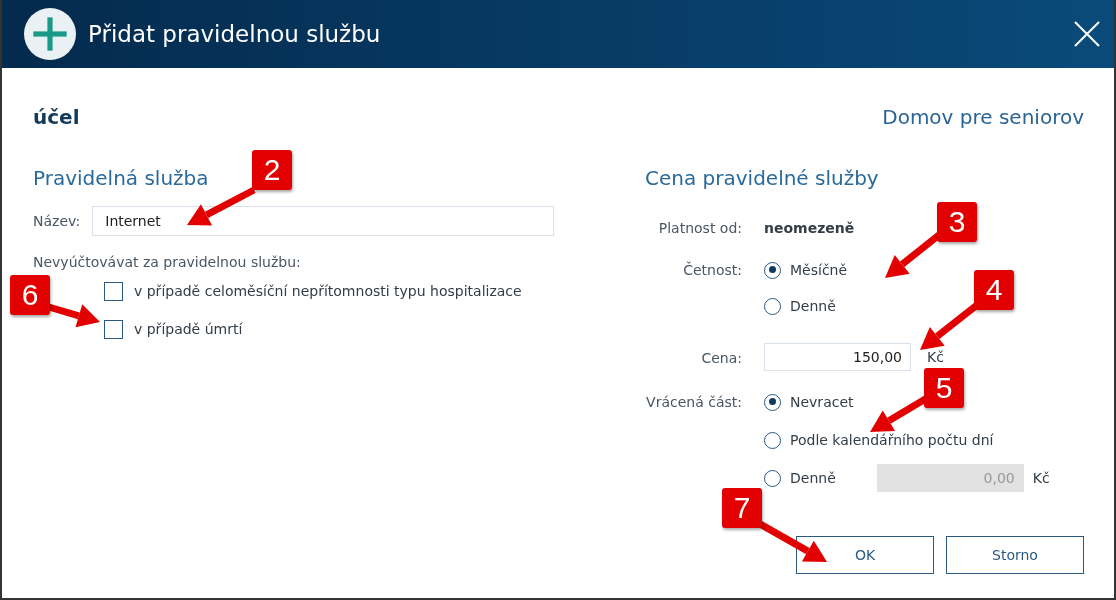 This screenshot has width=1116, height=600. I want to click on purpose-label: účel, so click(56, 117).